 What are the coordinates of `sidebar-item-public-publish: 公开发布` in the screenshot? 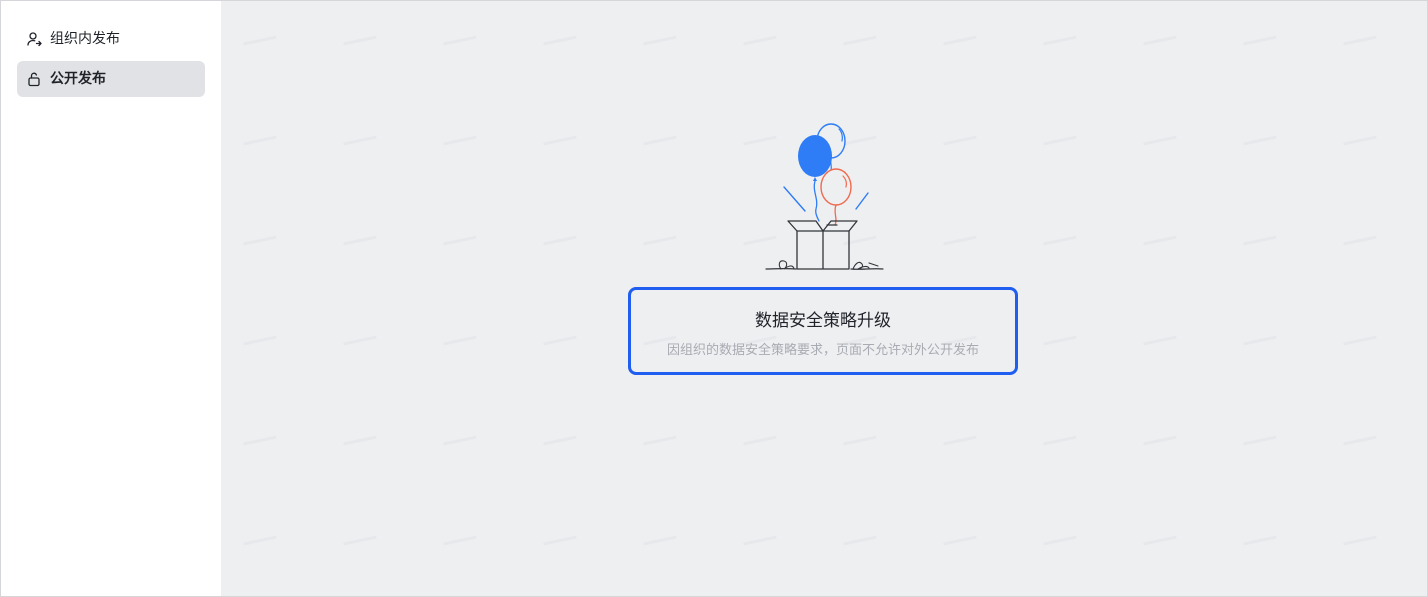 It's located at (111, 79).